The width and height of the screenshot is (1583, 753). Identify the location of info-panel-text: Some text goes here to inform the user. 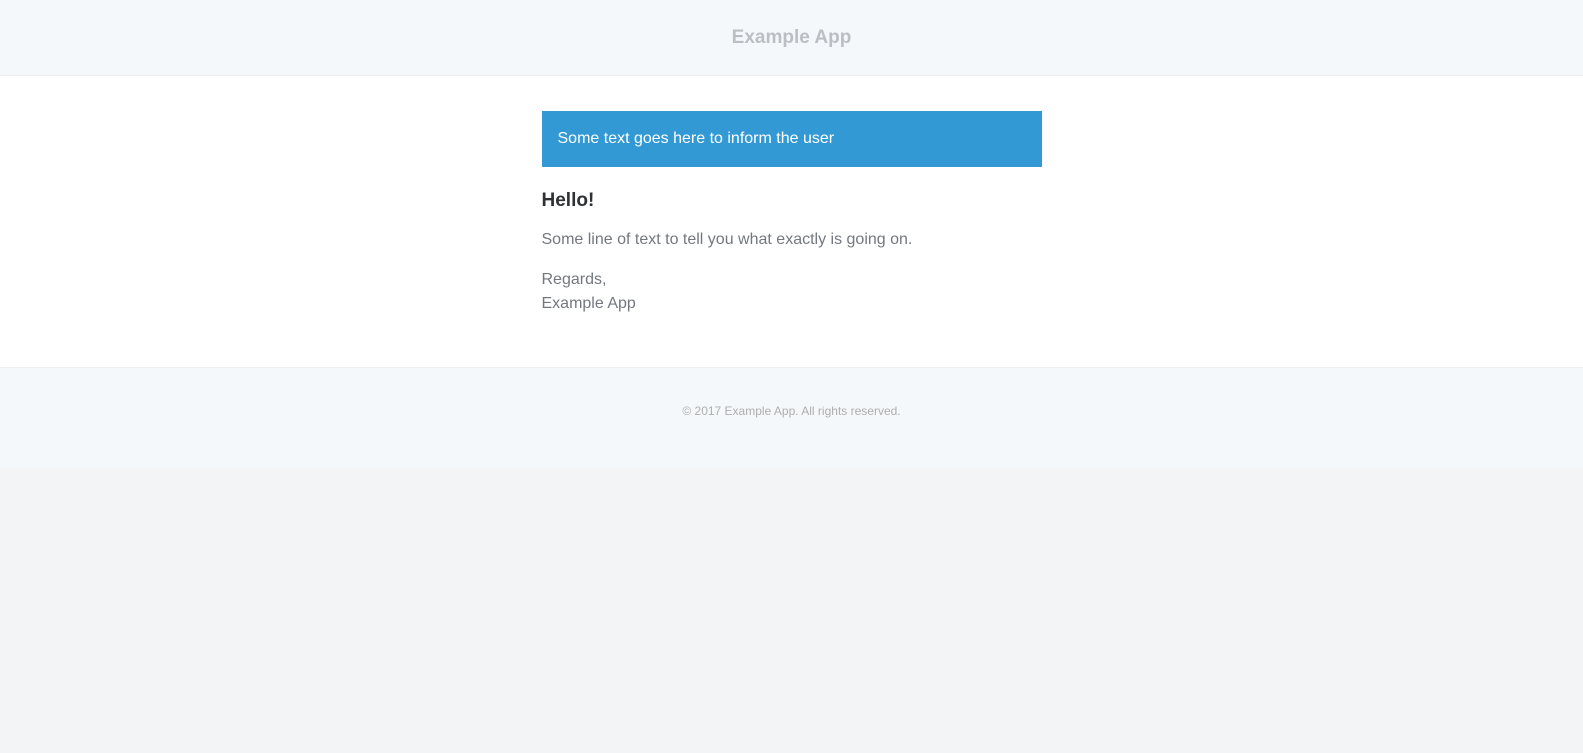
(696, 138).